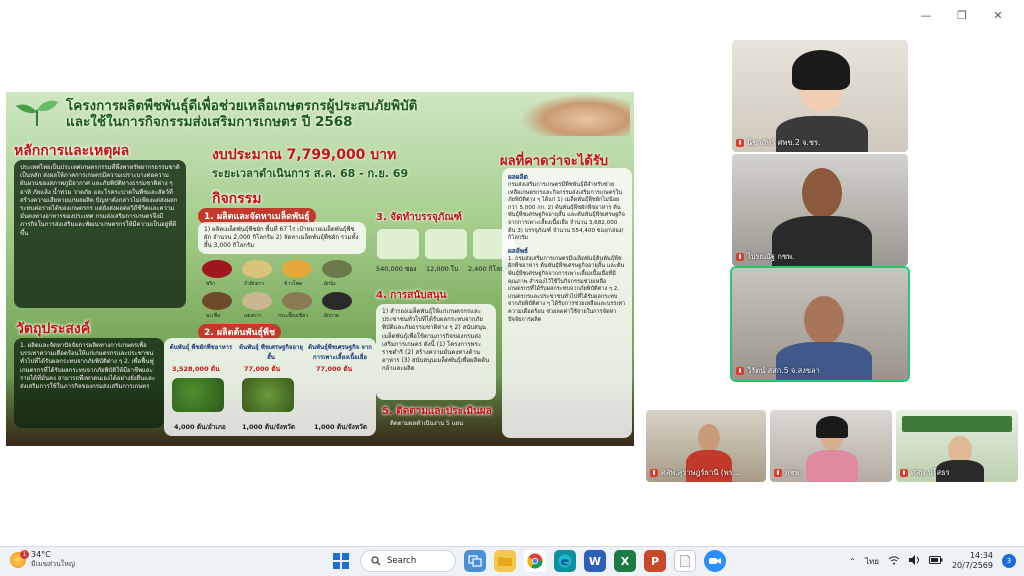 Image resolution: width=1024 pixels, height=576 pixels. Describe the element at coordinates (894, 561) in the screenshot. I see `wifi-icon` at that location.